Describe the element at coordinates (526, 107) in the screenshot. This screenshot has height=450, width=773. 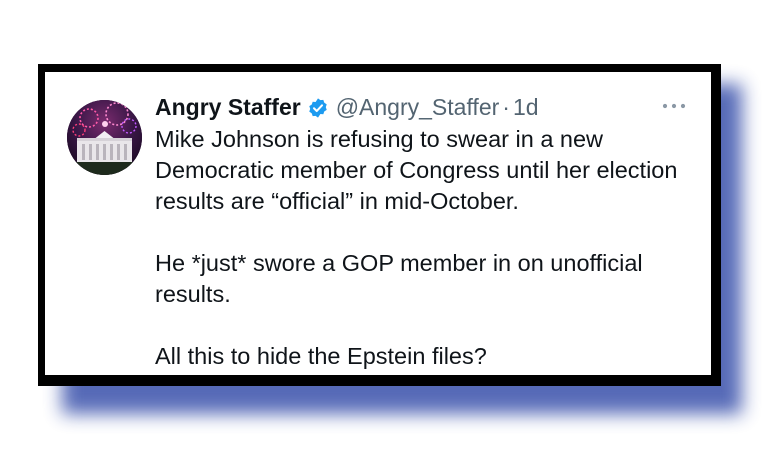
I see `tweet-timestamp: 1d` at that location.